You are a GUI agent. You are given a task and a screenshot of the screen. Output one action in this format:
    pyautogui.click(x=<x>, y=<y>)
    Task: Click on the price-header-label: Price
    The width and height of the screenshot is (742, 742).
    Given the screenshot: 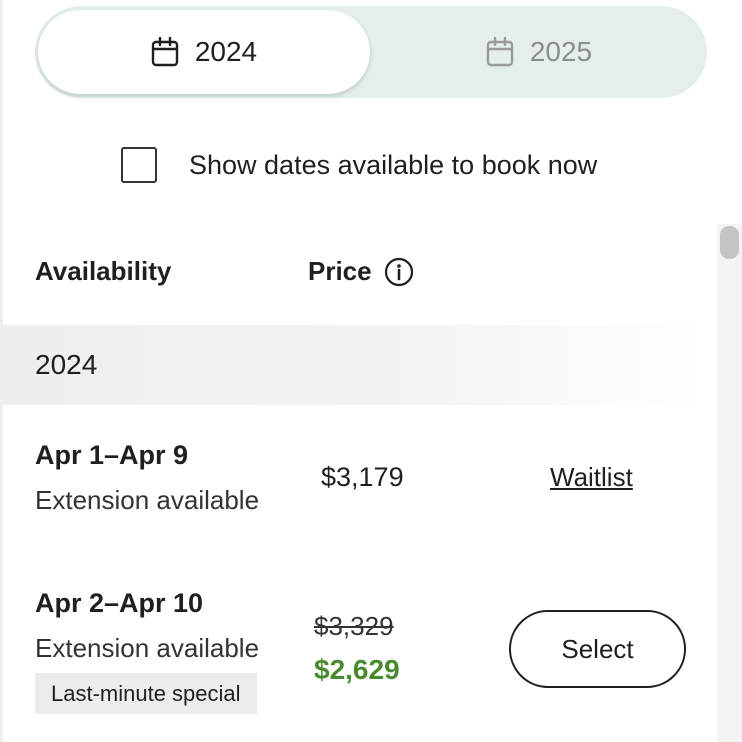 What is the action you would take?
    pyautogui.click(x=340, y=271)
    